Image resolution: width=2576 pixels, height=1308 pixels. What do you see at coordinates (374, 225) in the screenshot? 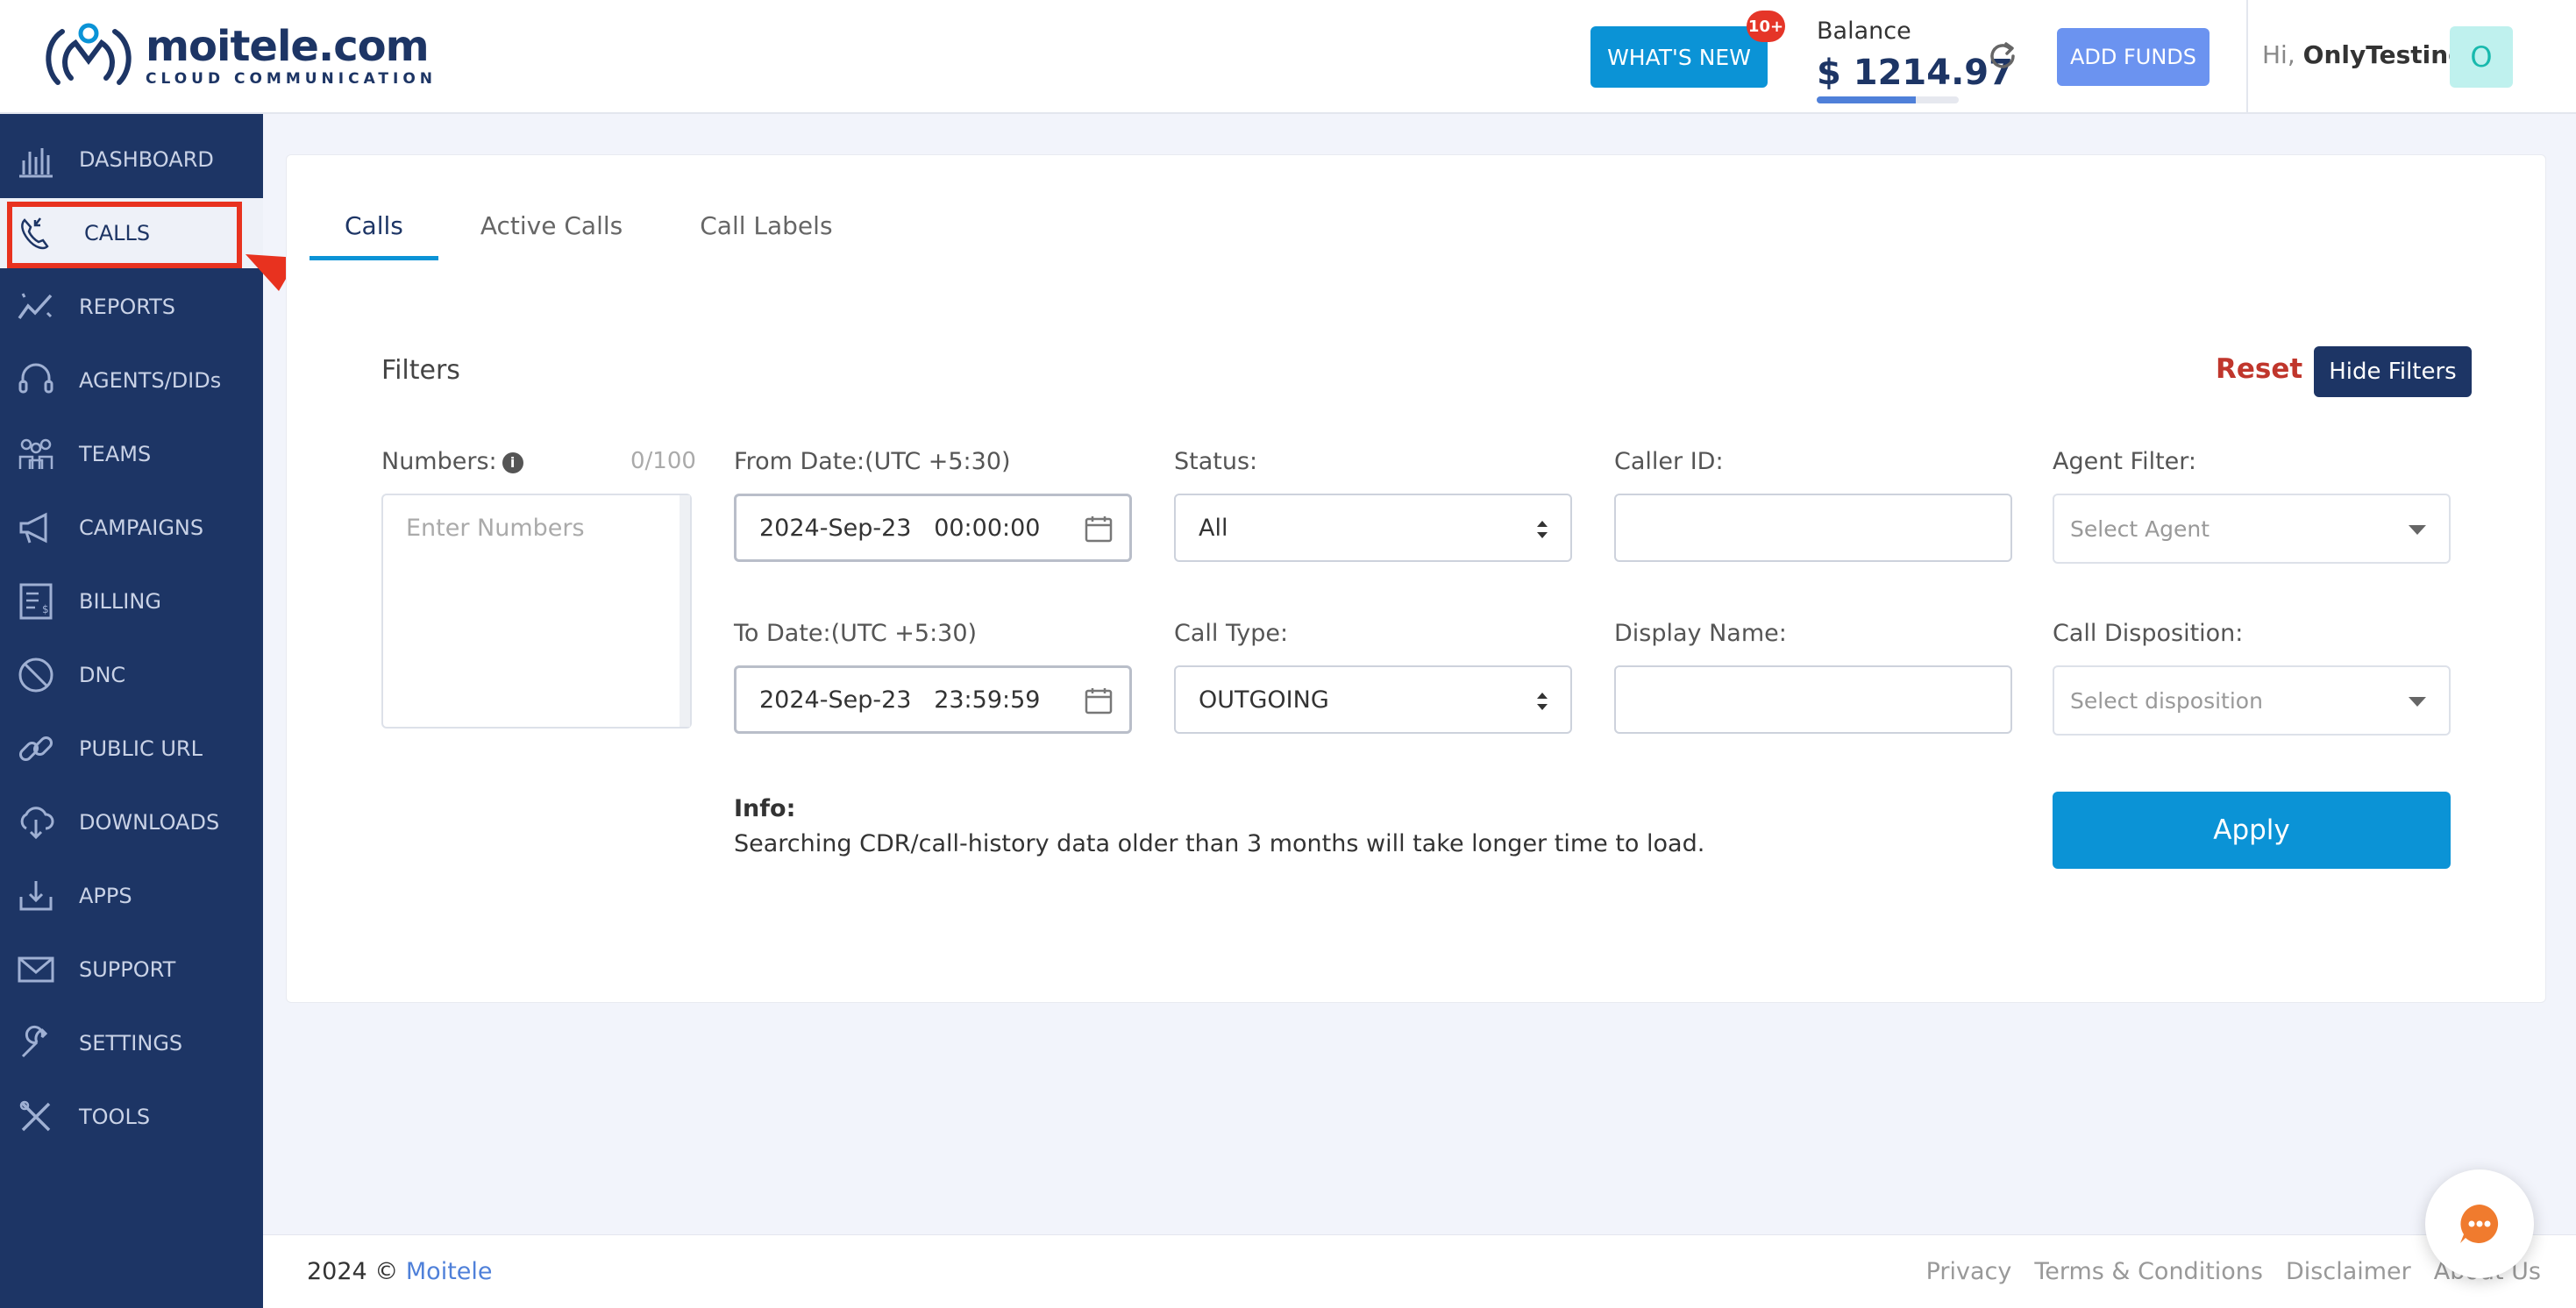
I see `tab-calls: Calls` at bounding box center [374, 225].